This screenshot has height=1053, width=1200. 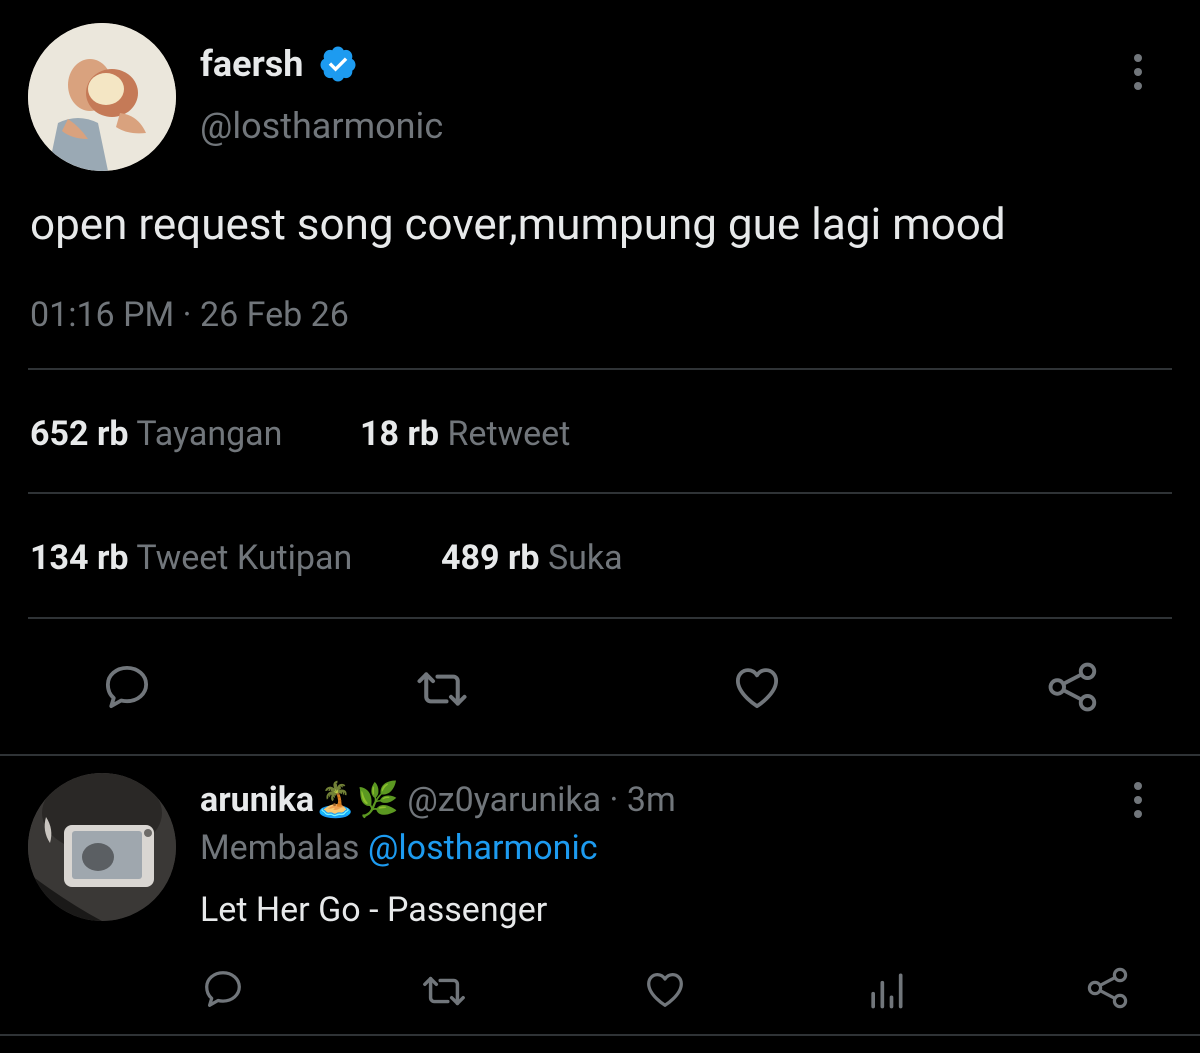 I want to click on tweet-time: 01:16 PM, so click(x=102, y=315).